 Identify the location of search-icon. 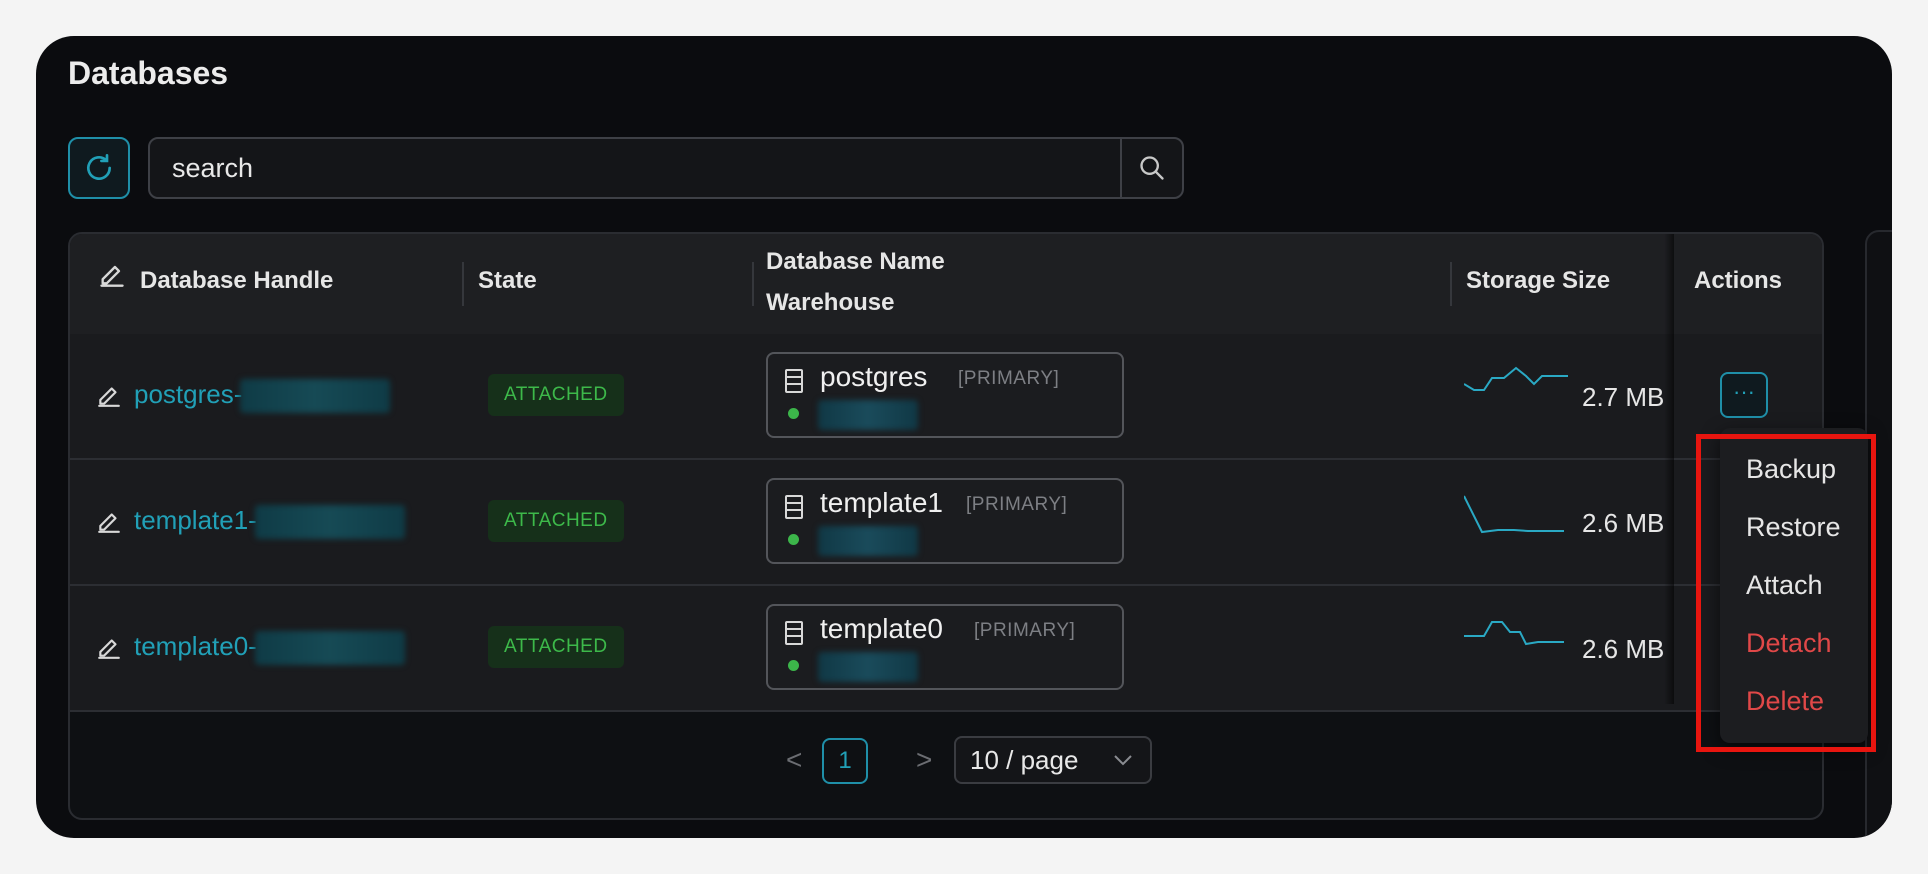
(1152, 168).